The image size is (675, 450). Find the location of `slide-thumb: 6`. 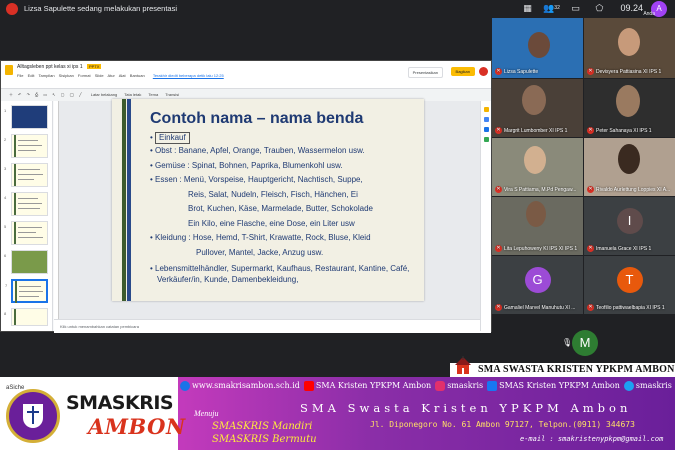

slide-thumb: 6 is located at coordinates (26, 262).